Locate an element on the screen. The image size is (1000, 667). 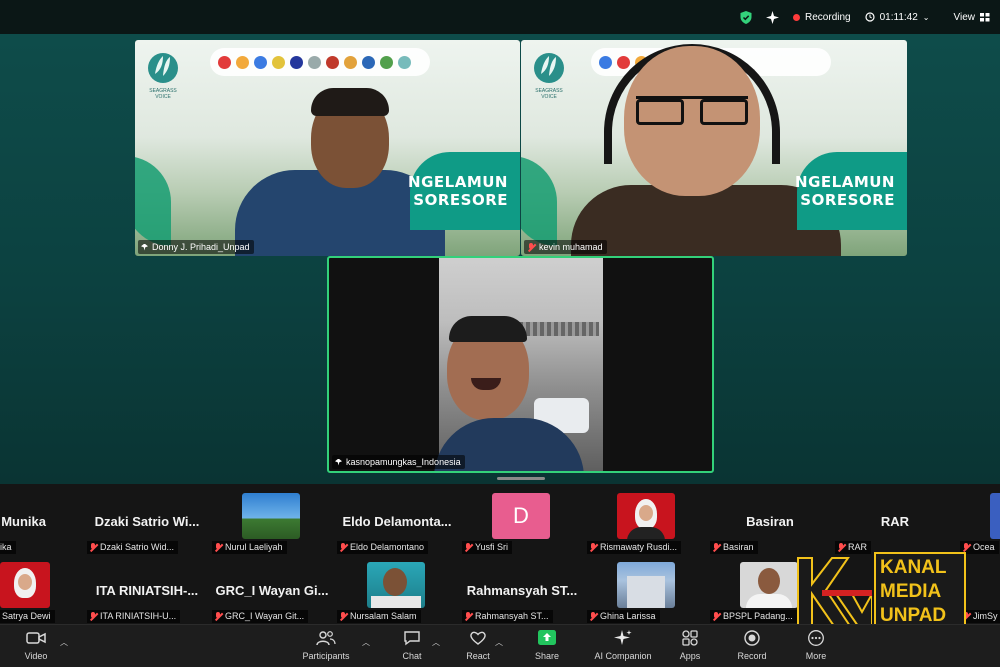
record-label: Record is located at coordinates (752, 656).